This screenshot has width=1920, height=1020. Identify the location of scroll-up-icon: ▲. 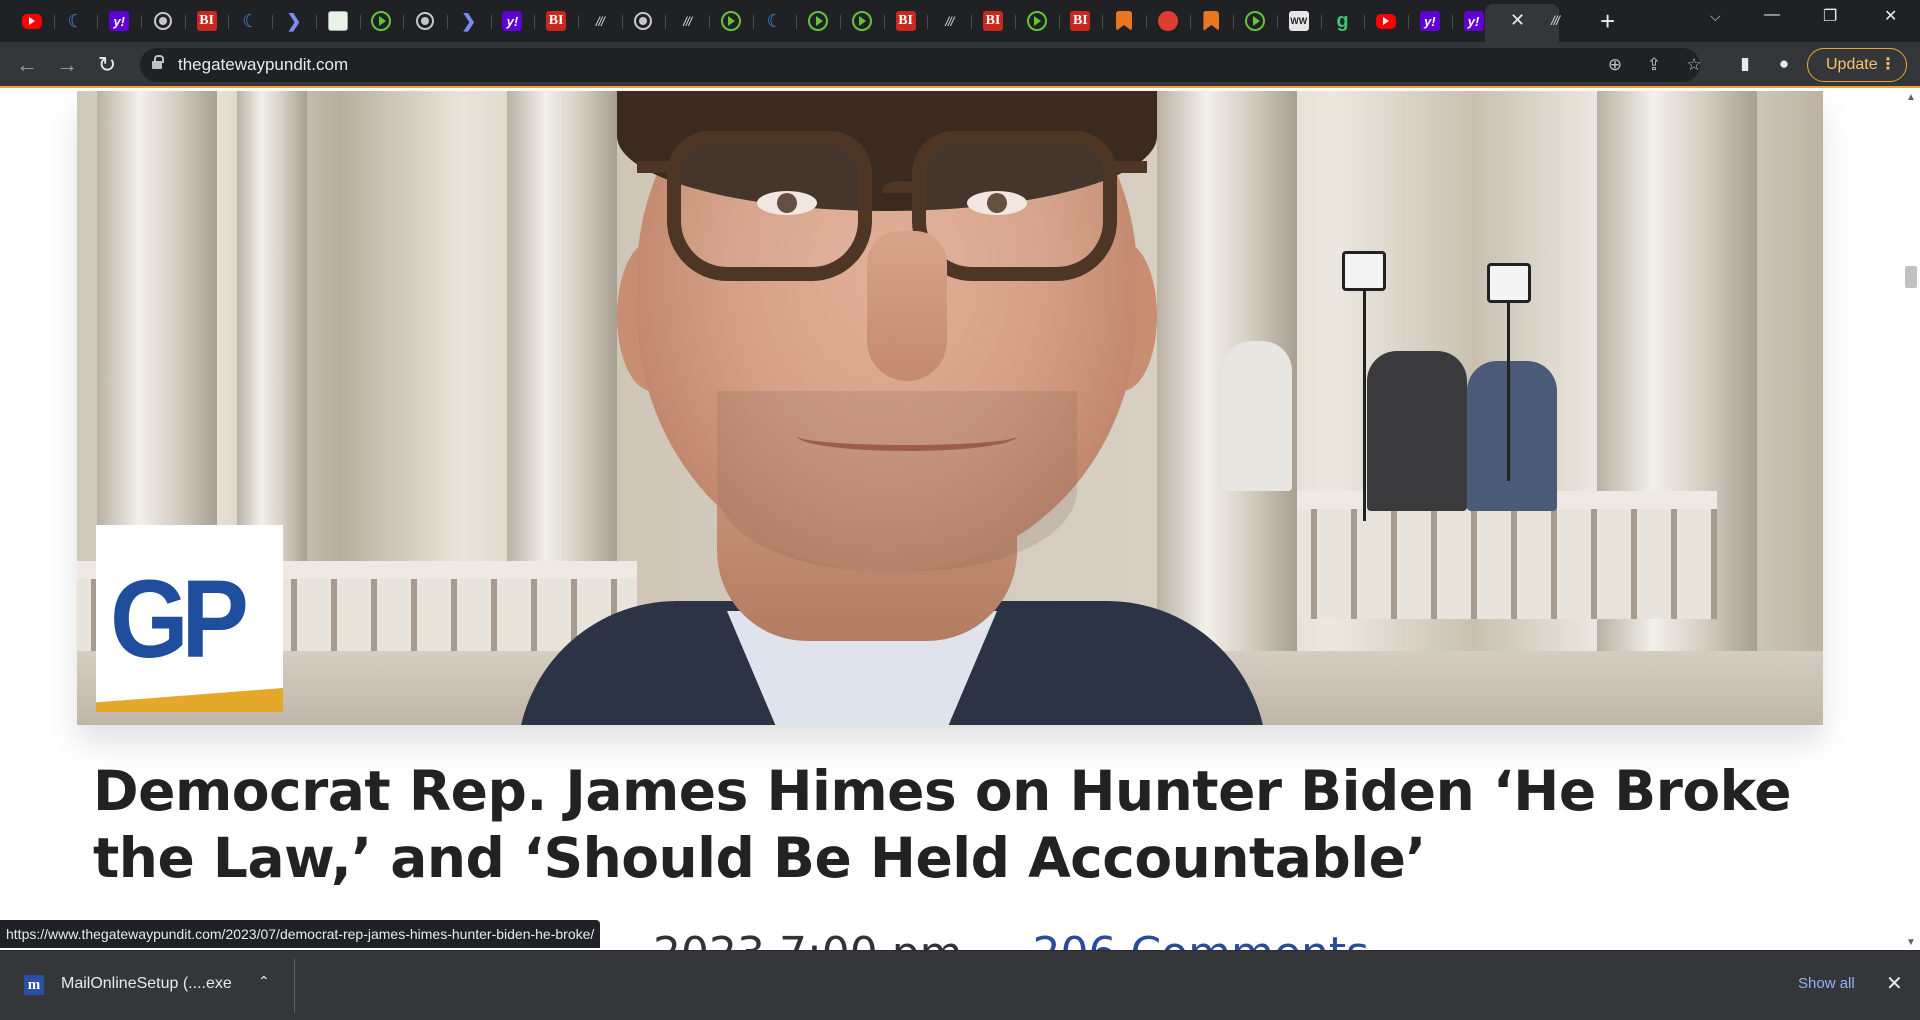
(1911, 97).